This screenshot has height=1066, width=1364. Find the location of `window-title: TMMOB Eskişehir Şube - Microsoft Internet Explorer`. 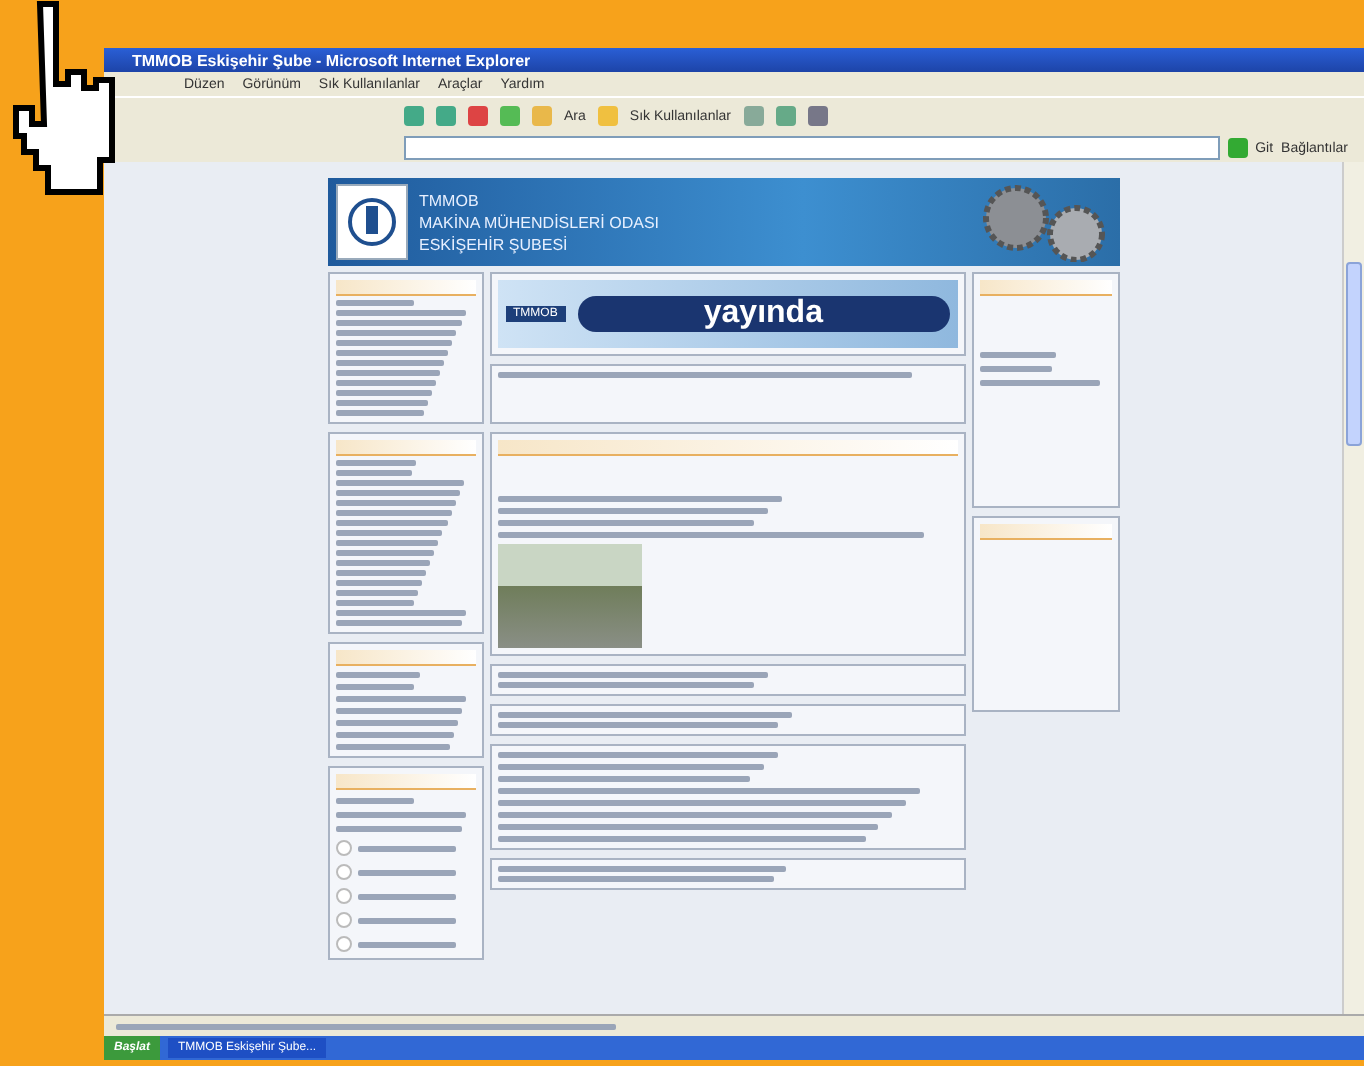

window-title: TMMOB Eskişehir Şube - Microsoft Internet Explorer is located at coordinates (331, 60).